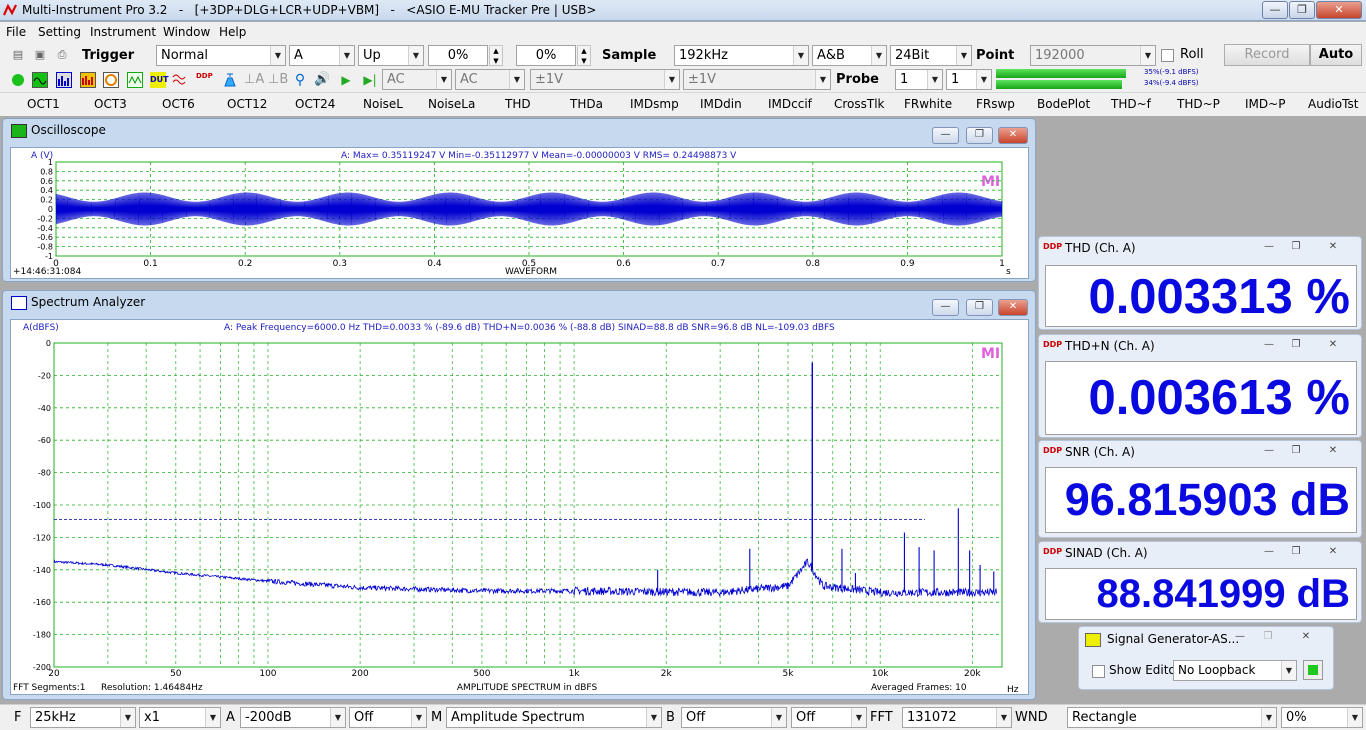 The height and width of the screenshot is (730, 1366). Describe the element at coordinates (1063, 104) in the screenshot. I see `macro-bodeplot: BodePlot` at that location.